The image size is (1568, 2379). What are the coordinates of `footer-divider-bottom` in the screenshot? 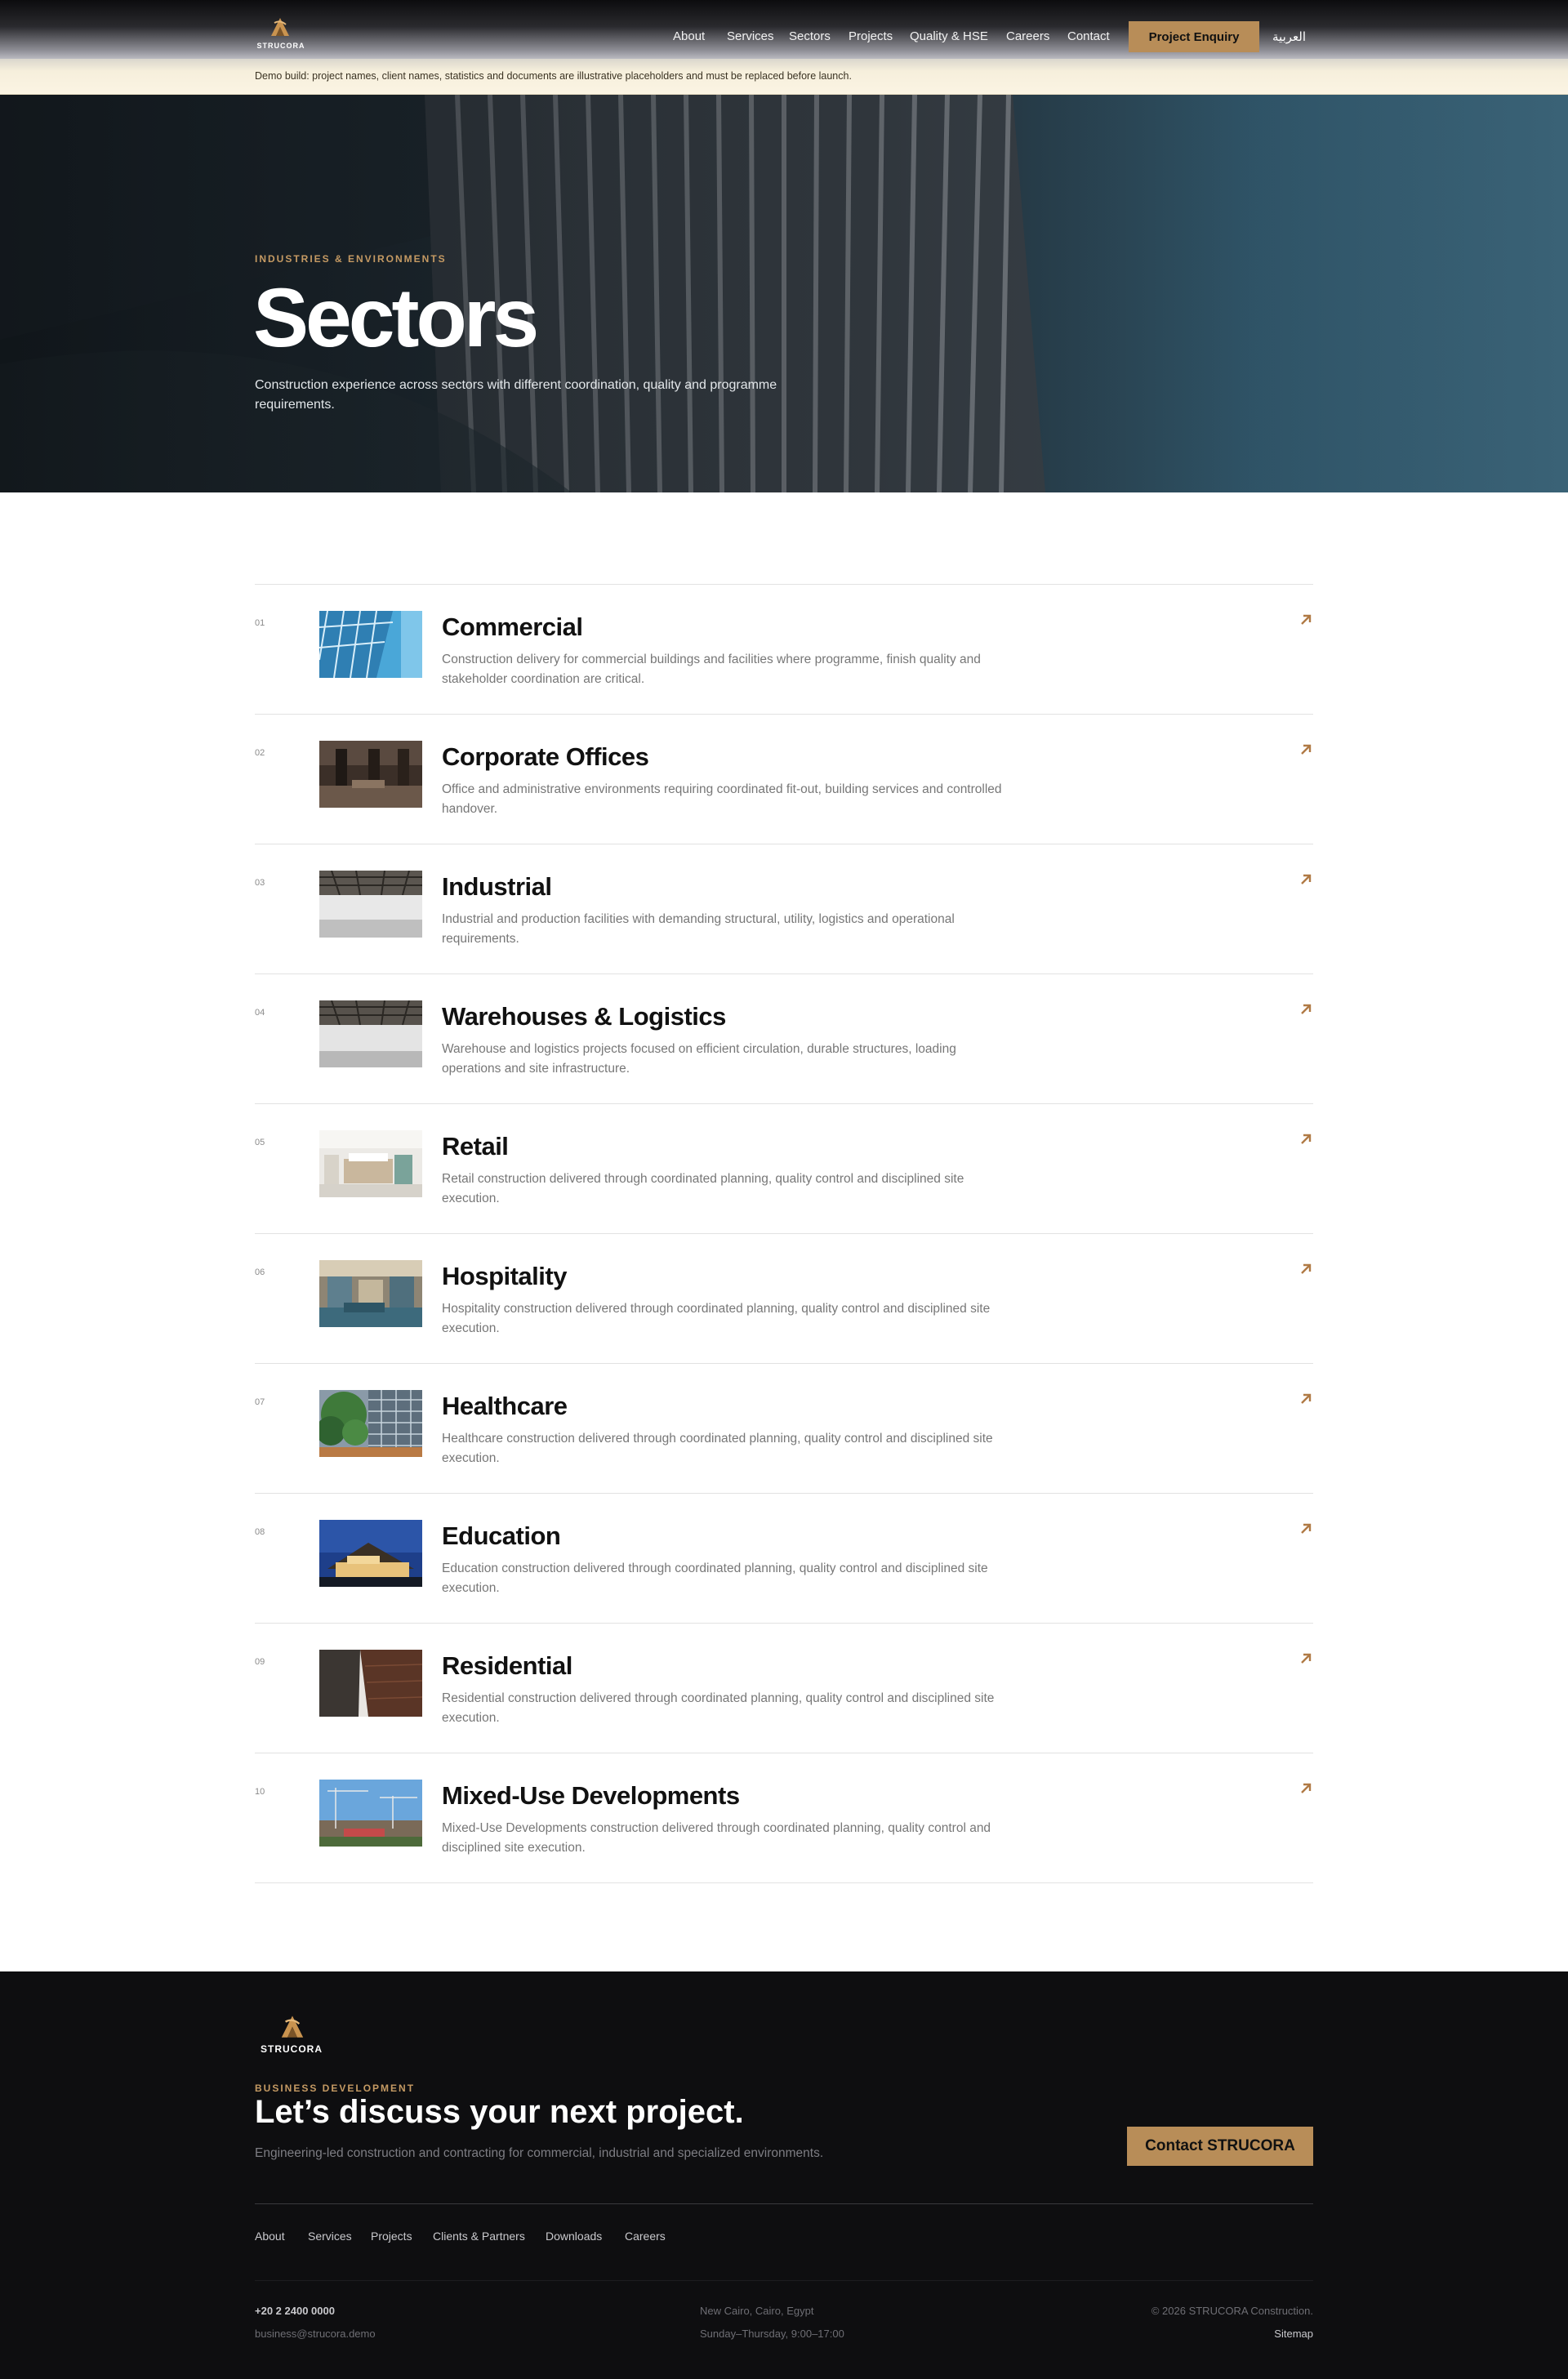 It's located at (784, 2280).